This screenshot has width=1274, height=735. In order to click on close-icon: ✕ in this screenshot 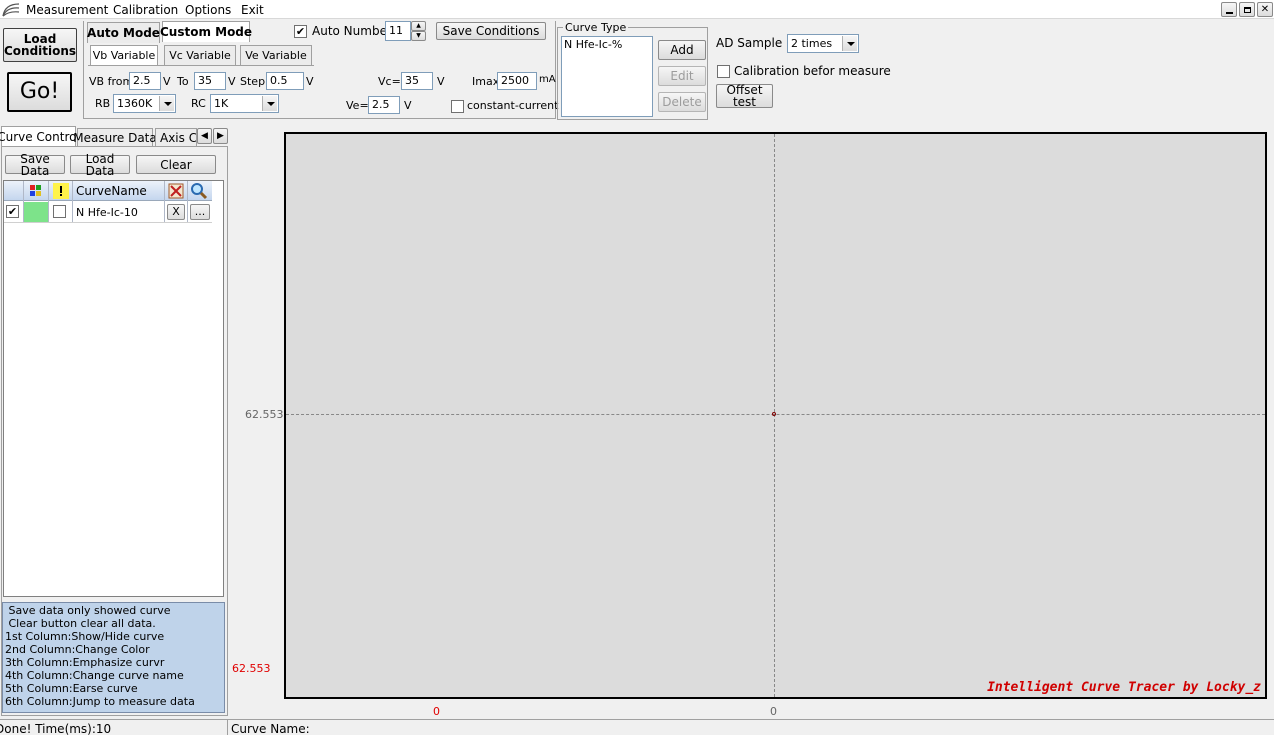, I will do `click(1265, 9)`.